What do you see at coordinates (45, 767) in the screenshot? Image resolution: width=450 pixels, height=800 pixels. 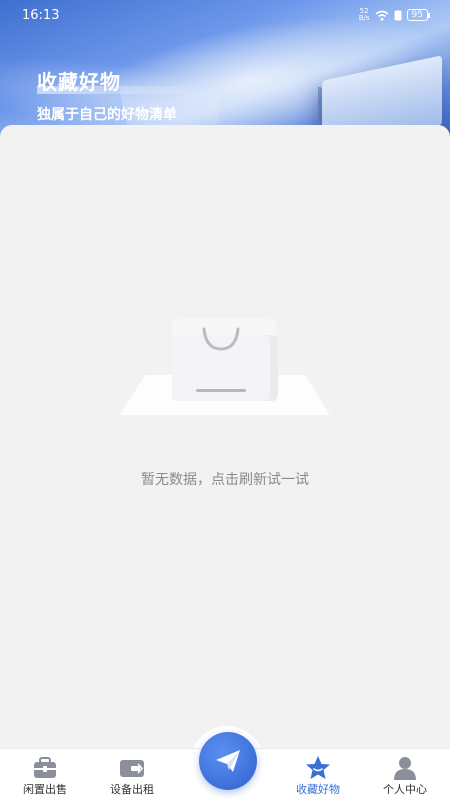 I see `briefcase-icon` at bounding box center [45, 767].